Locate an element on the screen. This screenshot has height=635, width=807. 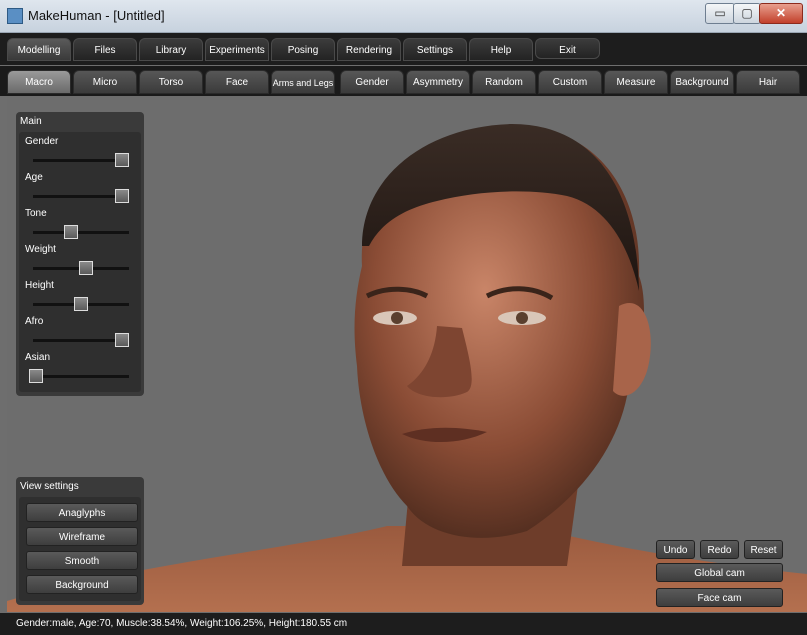
subtab-macro: Macro is located at coordinates (39, 82).